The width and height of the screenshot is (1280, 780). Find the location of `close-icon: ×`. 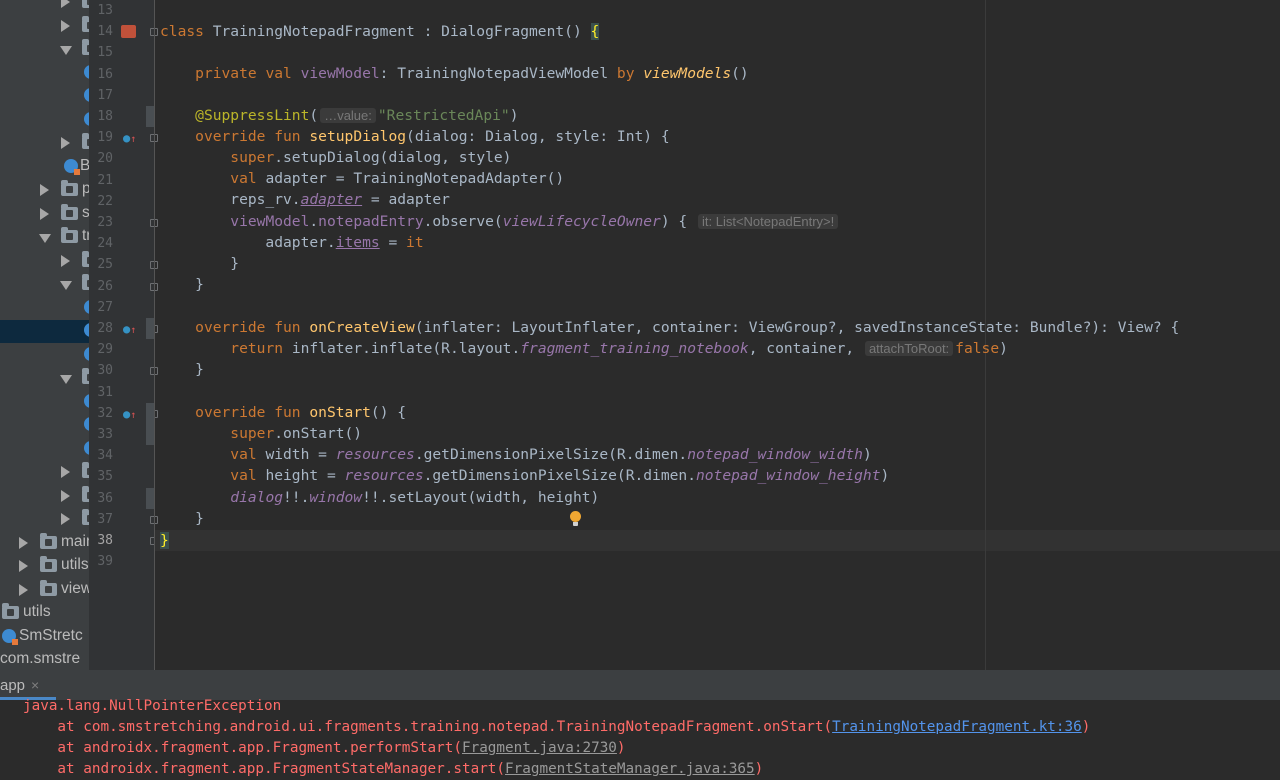

close-icon: × is located at coordinates (35, 685).